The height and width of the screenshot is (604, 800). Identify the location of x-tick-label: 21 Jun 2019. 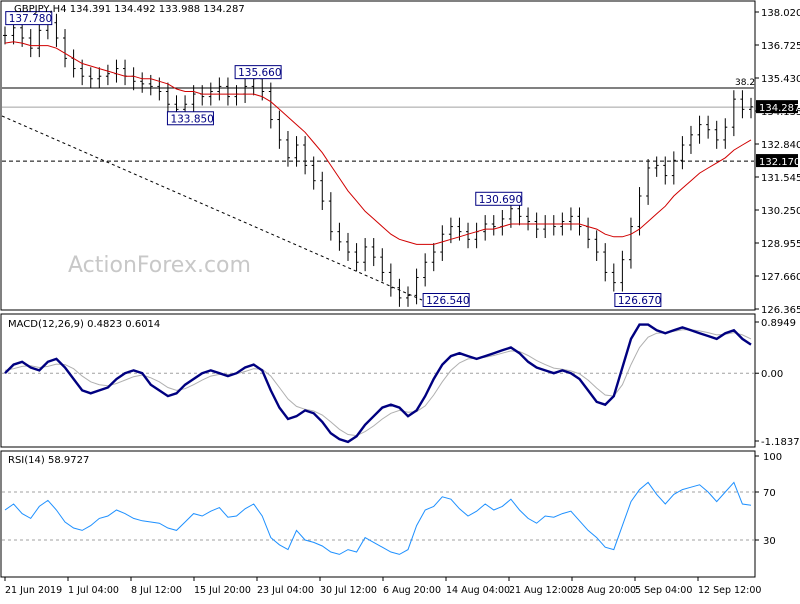
(33, 590).